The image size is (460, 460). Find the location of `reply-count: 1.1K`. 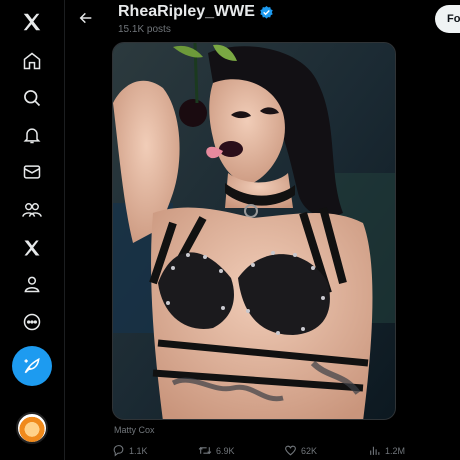

reply-count: 1.1K is located at coordinates (138, 450).